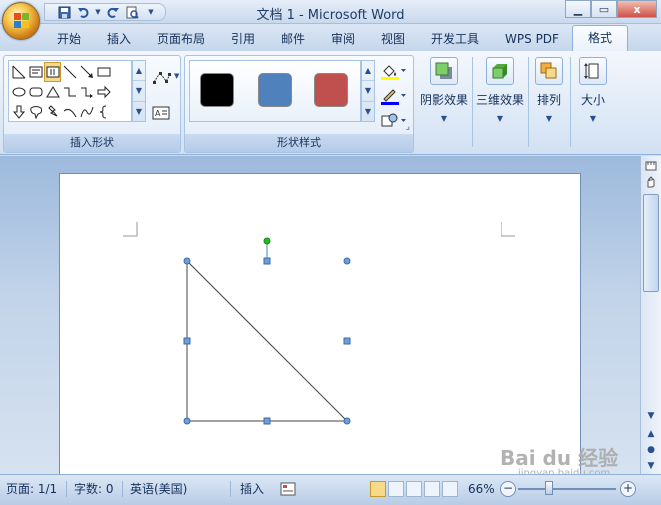  I want to click on style-scroll-down-icon: ▼, so click(368, 91).